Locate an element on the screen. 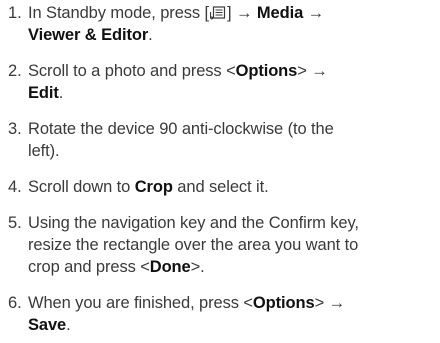 The width and height of the screenshot is (440, 343). step-number: 4. is located at coordinates (15, 187).